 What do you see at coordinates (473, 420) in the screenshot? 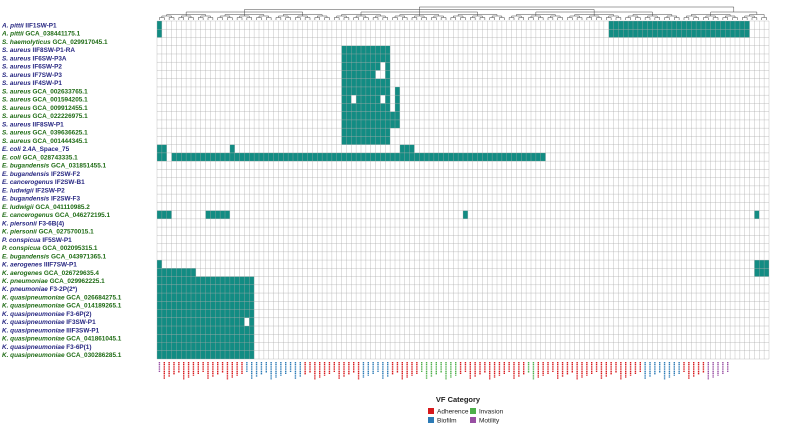
I see `legend-swatch-motility` at bounding box center [473, 420].